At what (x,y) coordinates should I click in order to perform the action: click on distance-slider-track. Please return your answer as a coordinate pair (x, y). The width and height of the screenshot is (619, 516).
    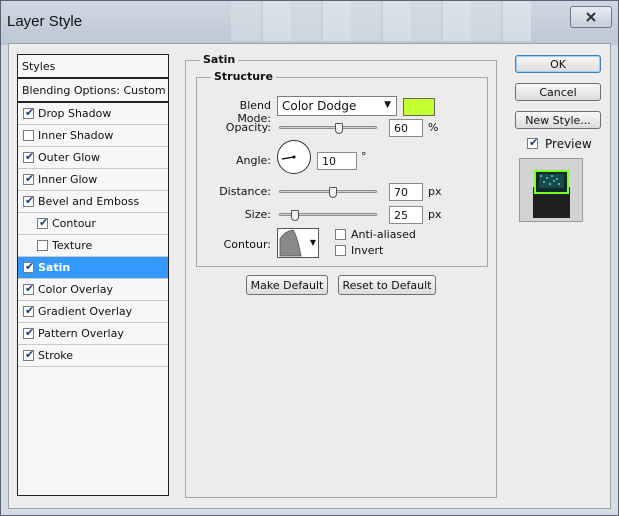
    Looking at the image, I should click on (328, 191).